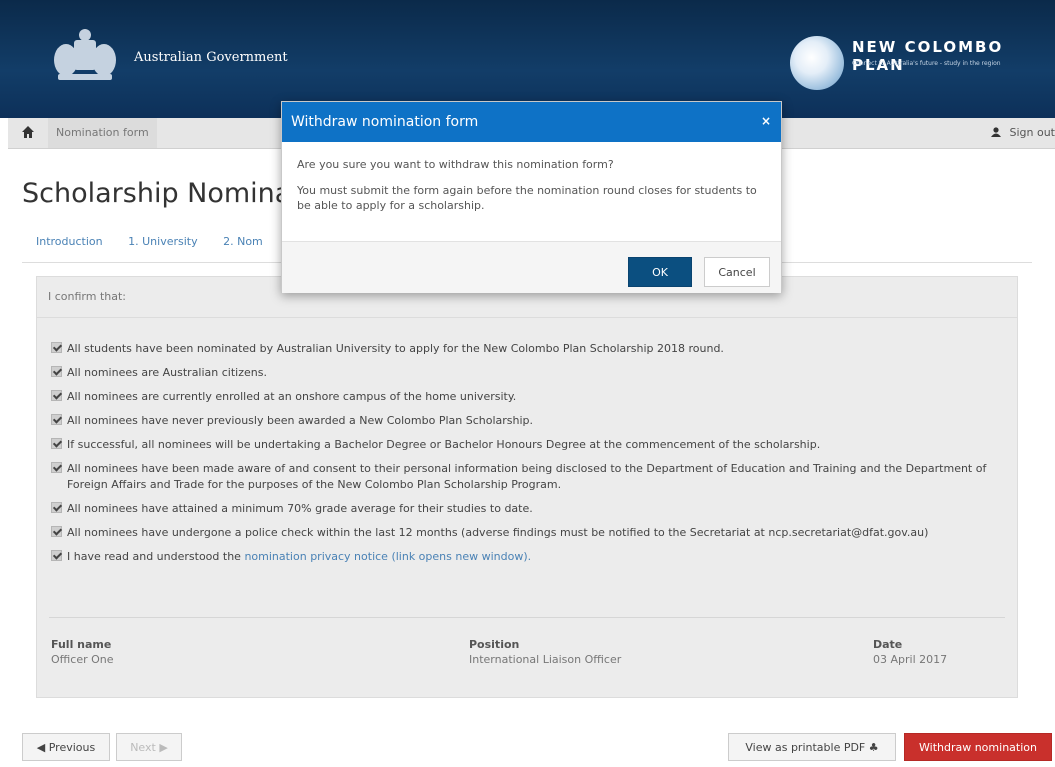 The width and height of the screenshot is (1055, 767). I want to click on close-icon: ×, so click(766, 121).